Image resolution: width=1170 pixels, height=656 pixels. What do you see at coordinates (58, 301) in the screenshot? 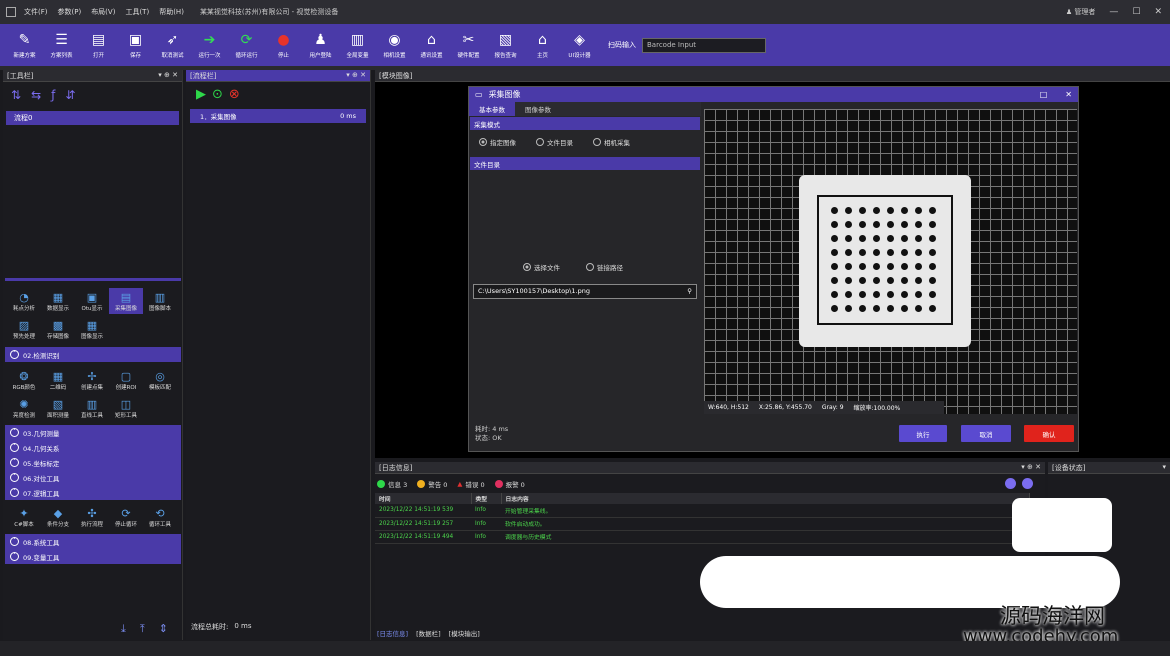
I see `tool-item: ▦ 数据显示` at bounding box center [58, 301].